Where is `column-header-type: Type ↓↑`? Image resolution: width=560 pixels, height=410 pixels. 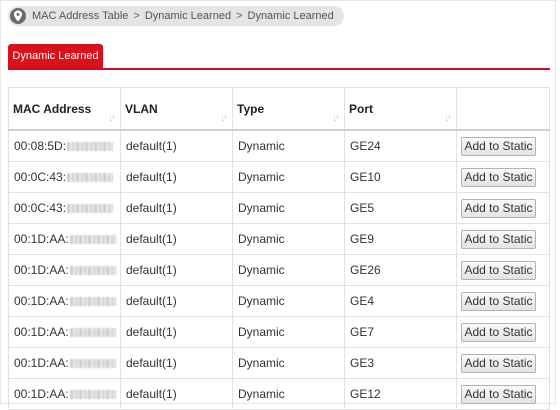
column-header-type: Type ↓↑ is located at coordinates (288, 109).